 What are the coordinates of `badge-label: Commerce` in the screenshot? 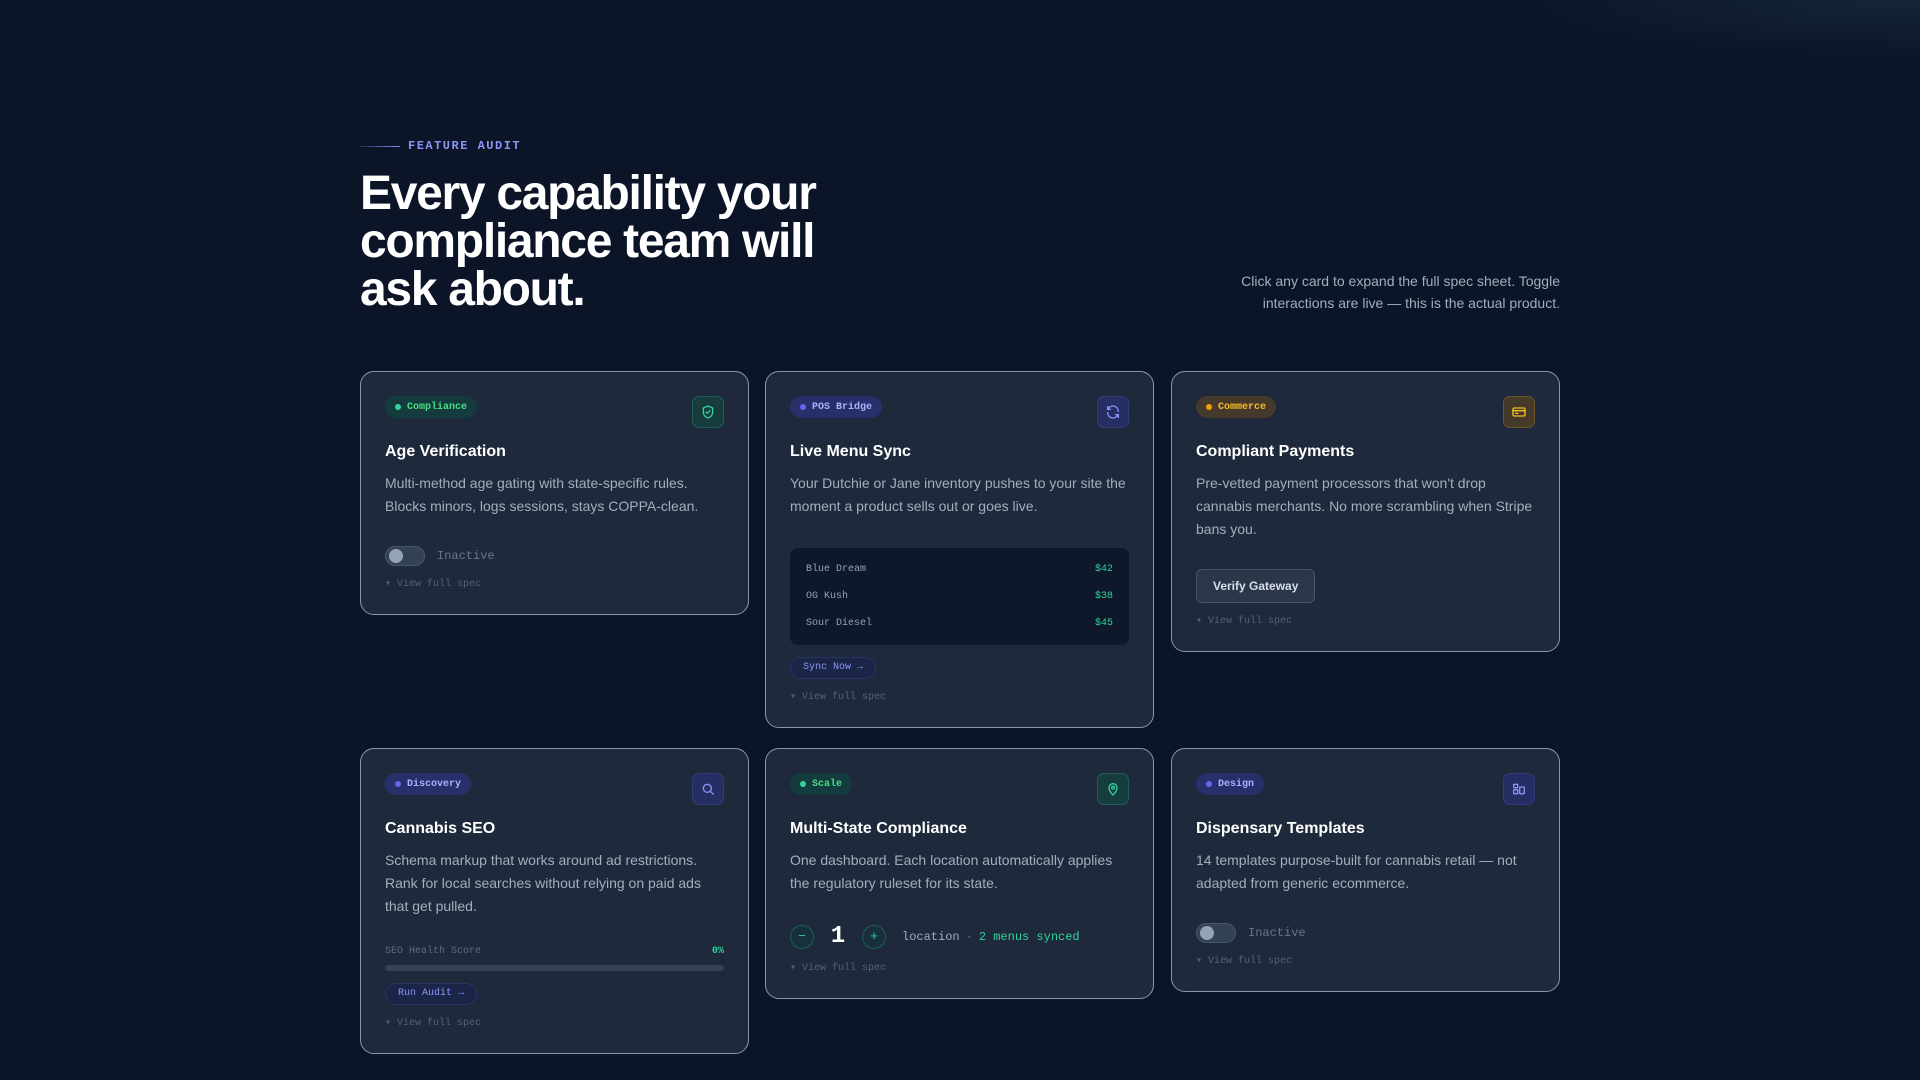 It's located at (1242, 407).